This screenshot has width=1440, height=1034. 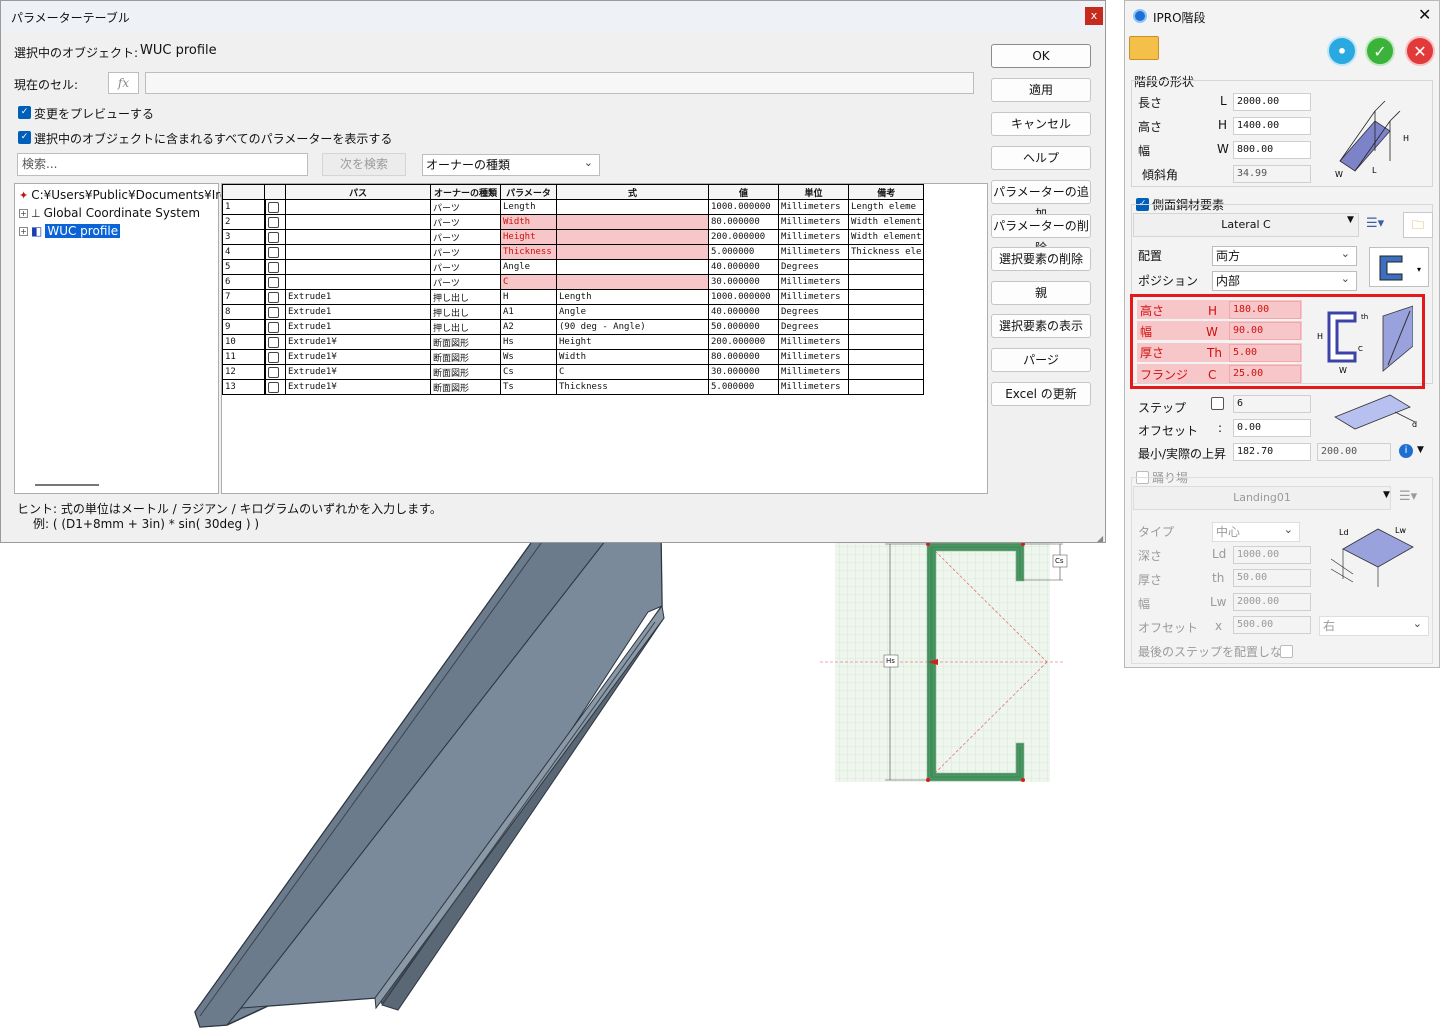 What do you see at coordinates (1284, 255) in the screenshot?
I see `placement-select: 両方` at bounding box center [1284, 255].